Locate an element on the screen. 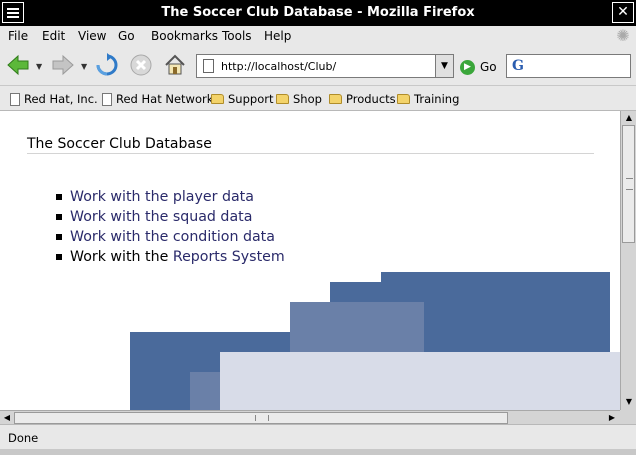  menu-edit: Edit is located at coordinates (53, 36).